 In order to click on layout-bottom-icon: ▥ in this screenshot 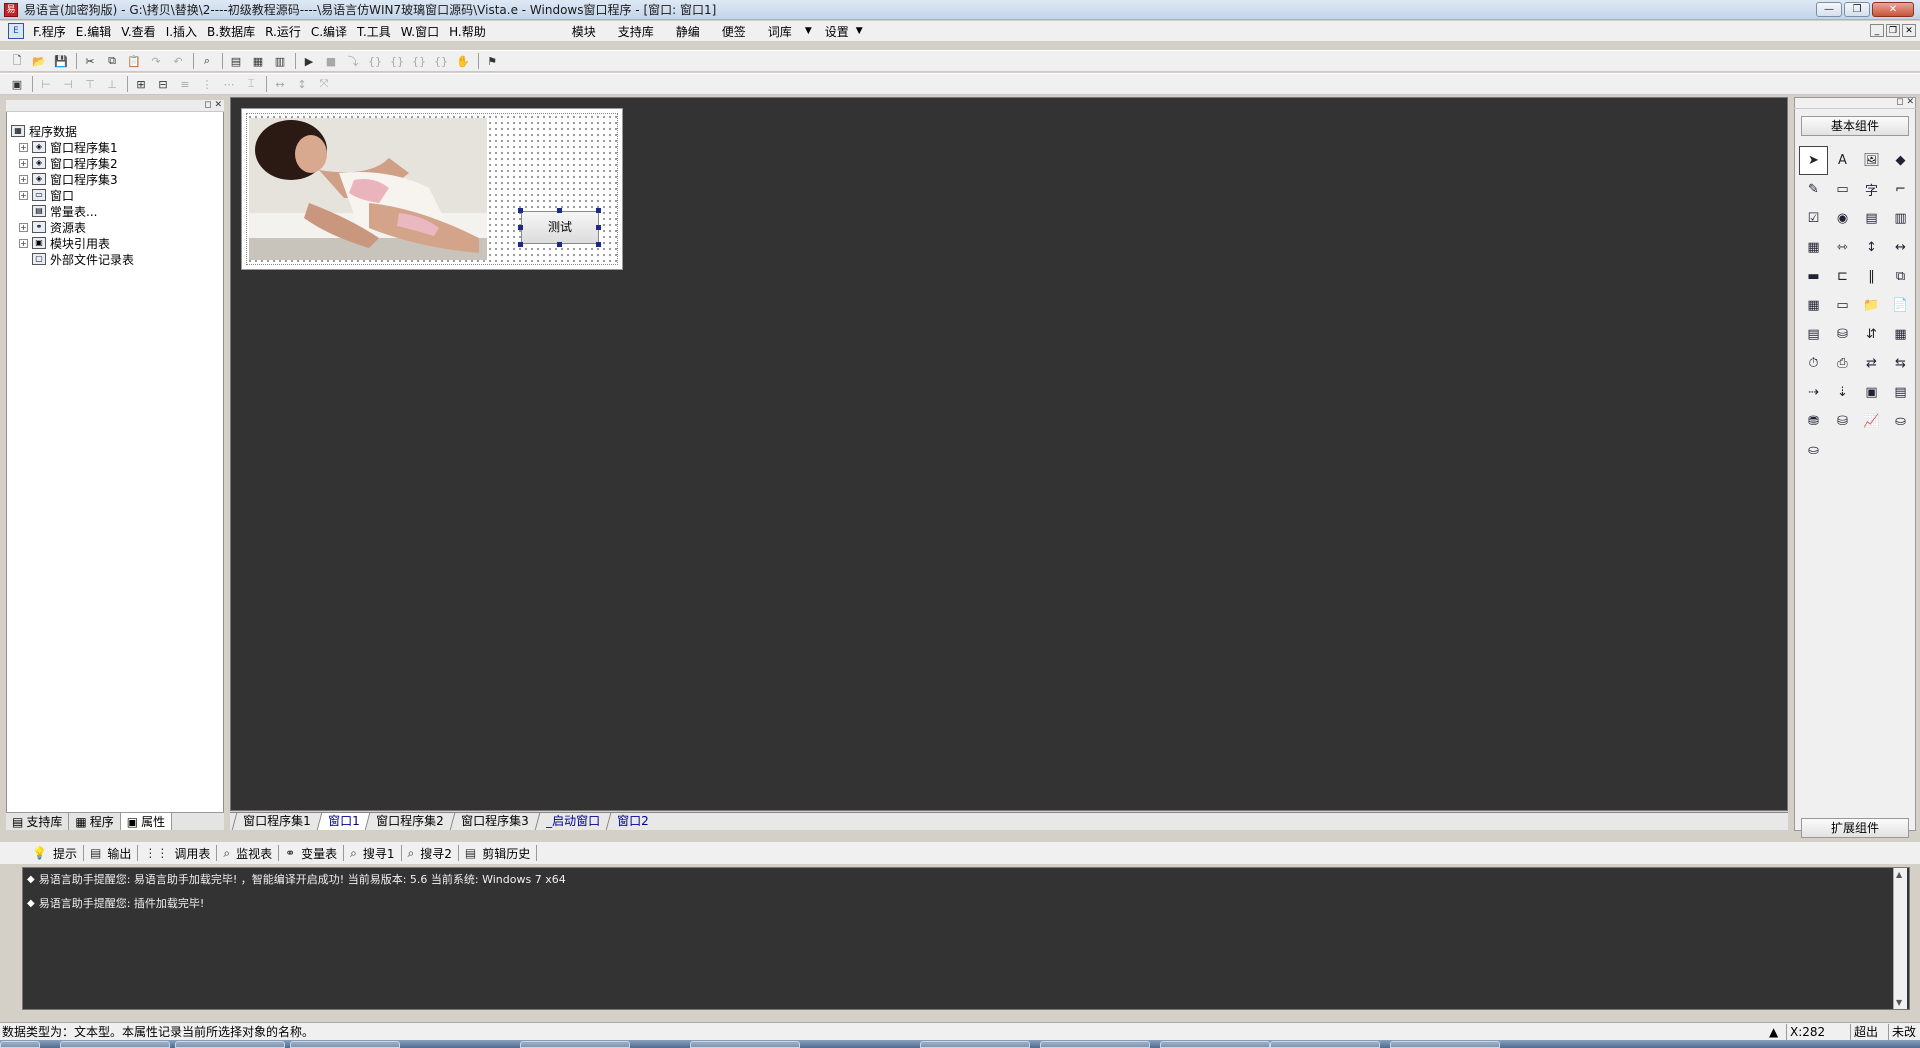, I will do `click(280, 61)`.